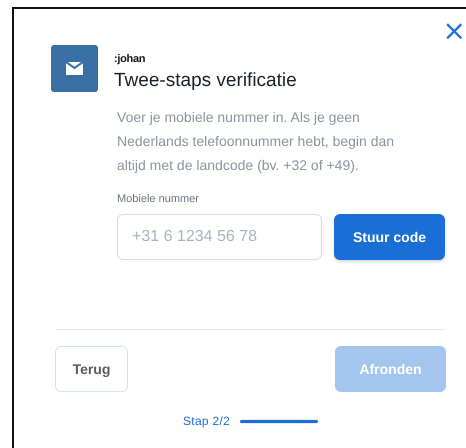 The width and height of the screenshot is (466, 448). What do you see at coordinates (74, 68) in the screenshot?
I see `envelope-icon` at bounding box center [74, 68].